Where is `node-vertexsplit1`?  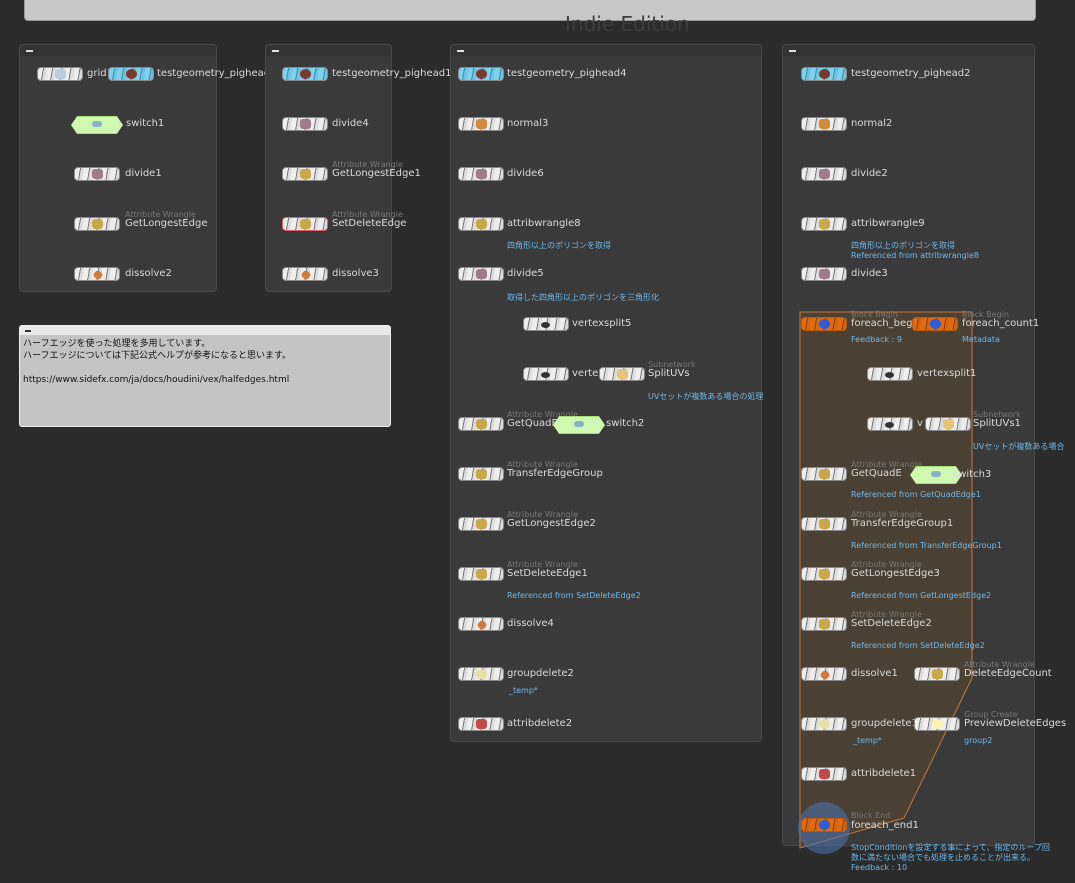
node-vertexsplit1 is located at coordinates (890, 374).